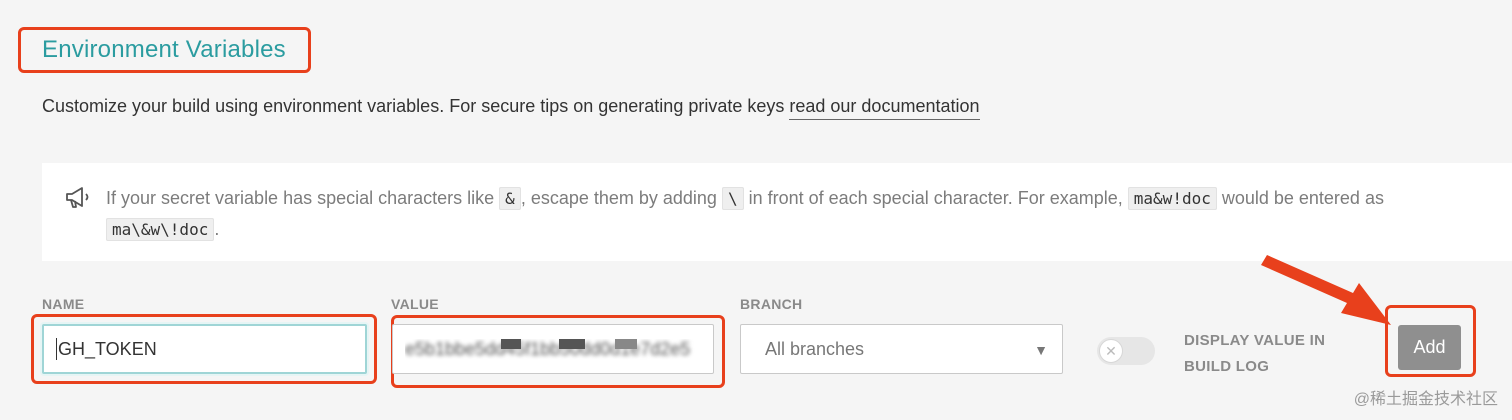  I want to click on code-example-input: ma&w!doc, so click(1172, 198).